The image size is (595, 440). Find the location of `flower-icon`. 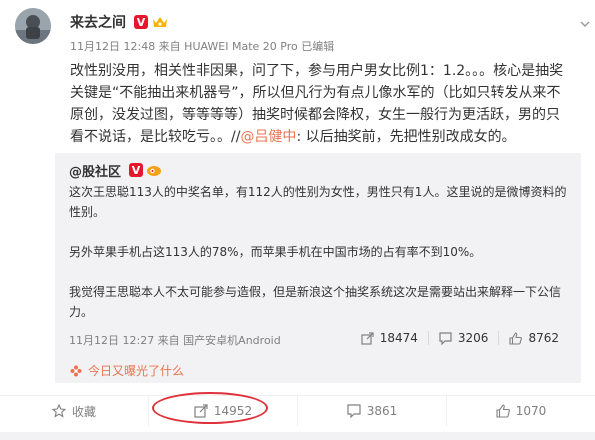

flower-icon is located at coordinates (76, 370).